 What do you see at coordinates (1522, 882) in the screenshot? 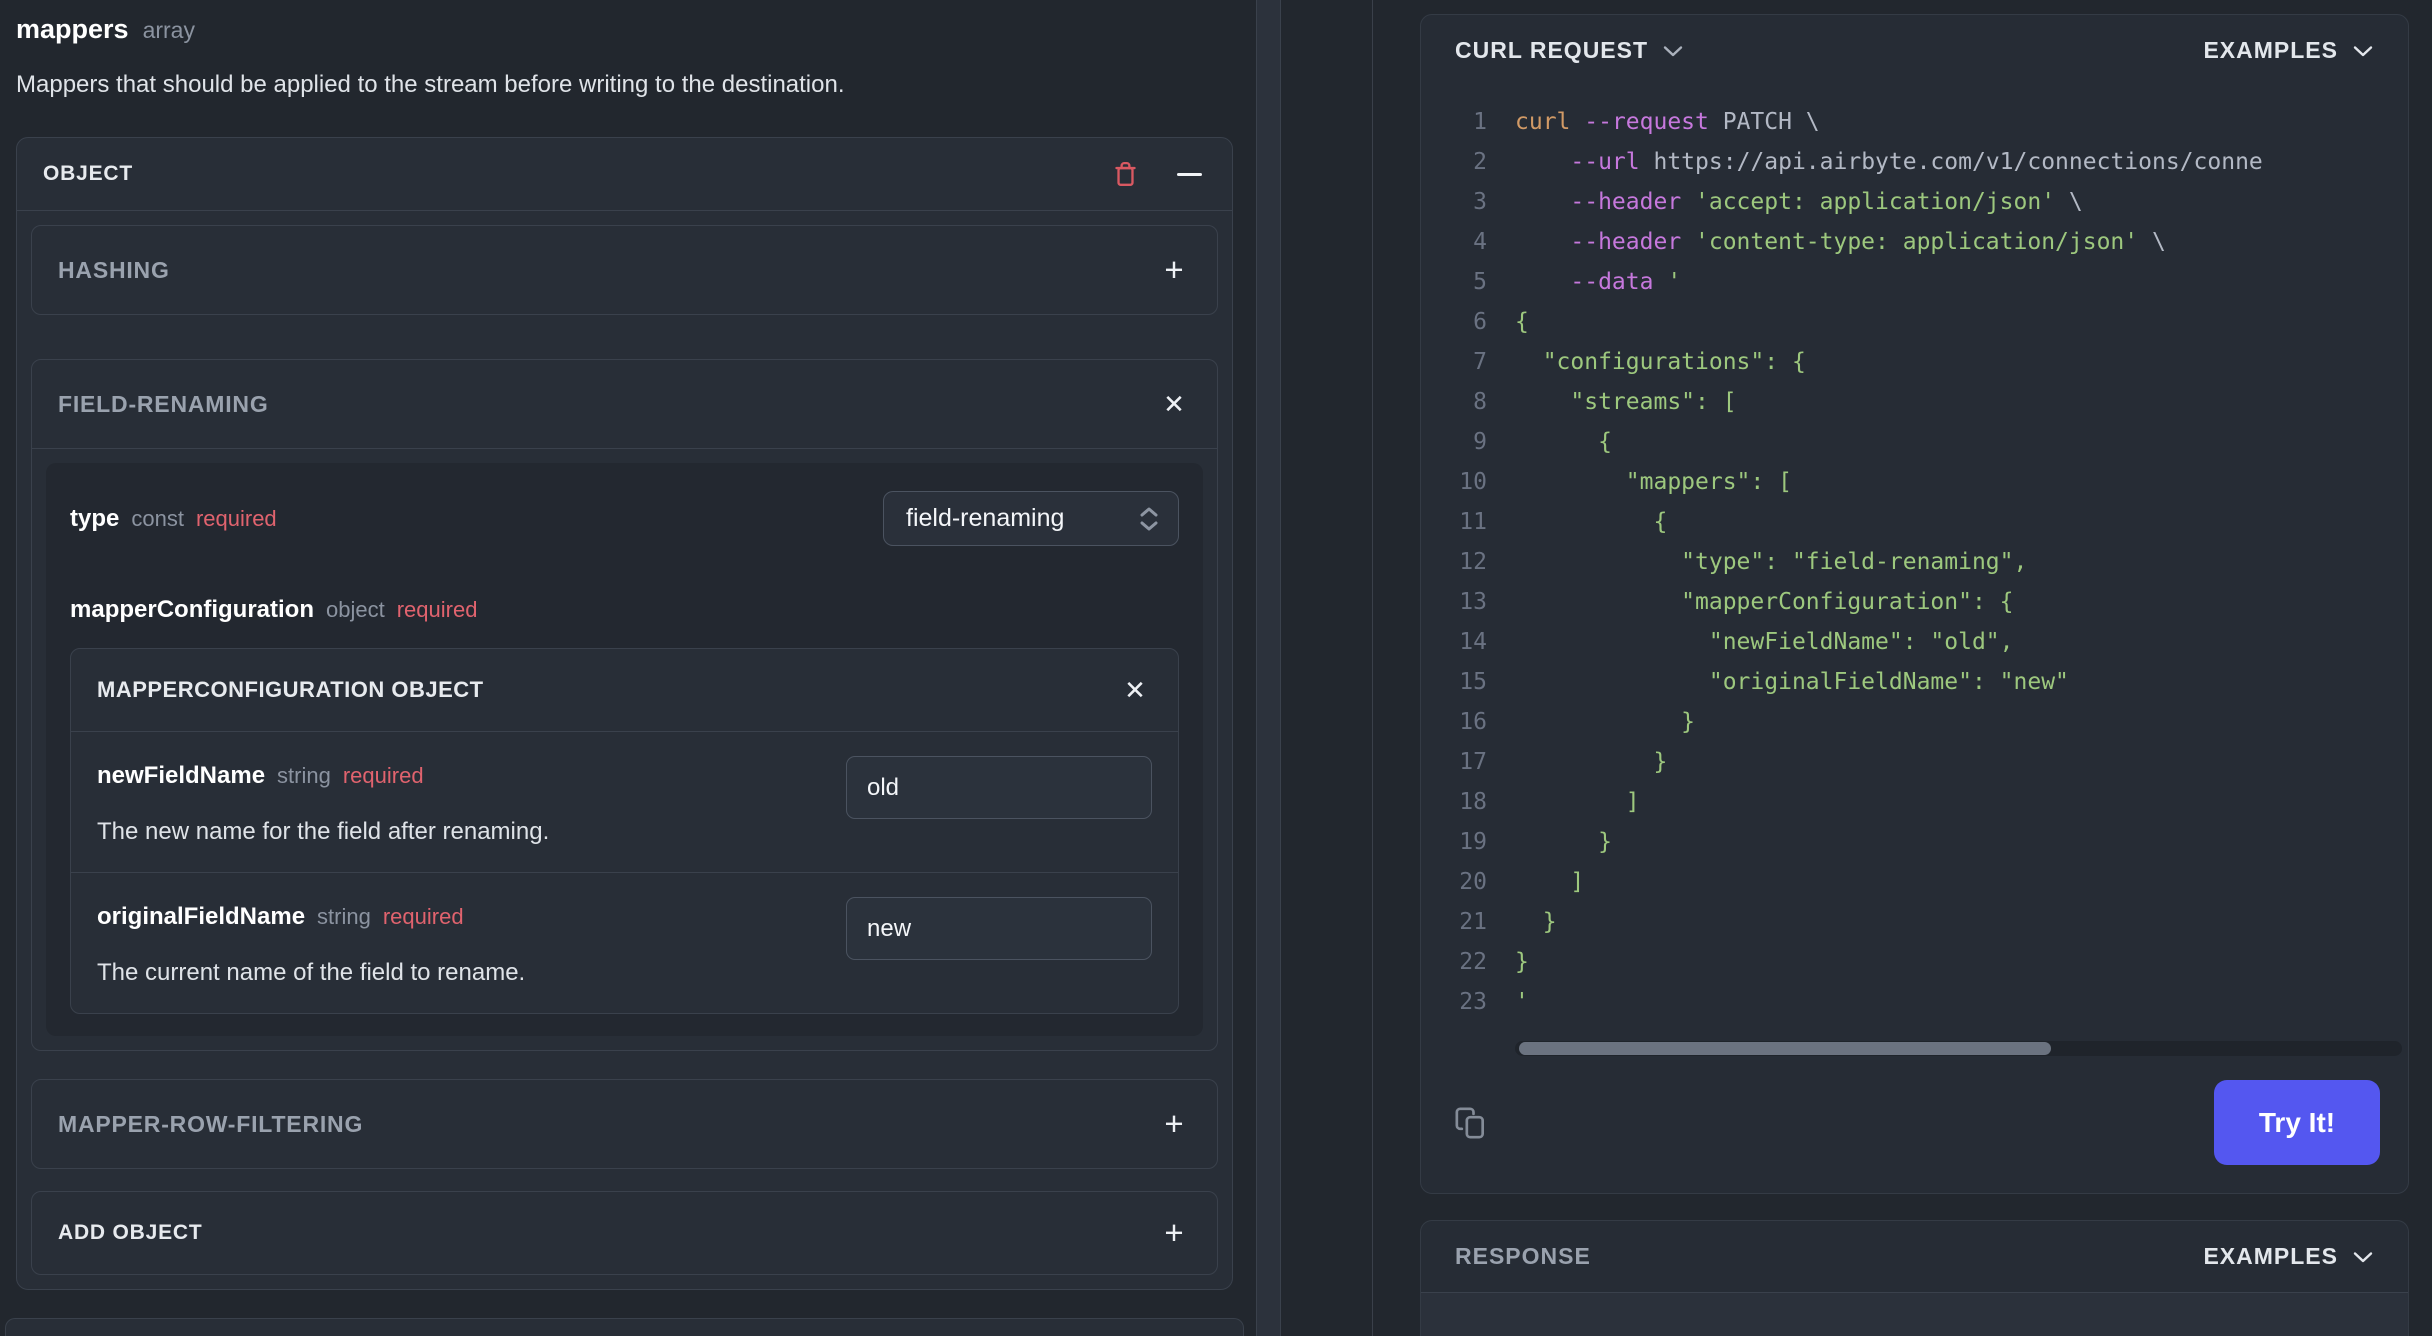
I see `code-line: 20 ]` at bounding box center [1522, 882].